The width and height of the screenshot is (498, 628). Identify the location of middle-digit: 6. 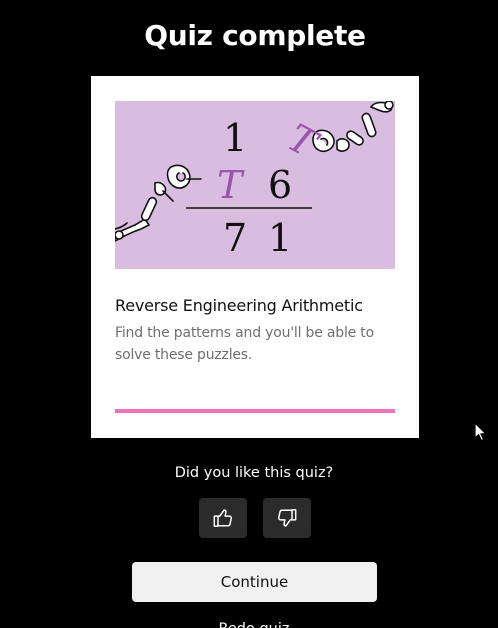
(280, 185).